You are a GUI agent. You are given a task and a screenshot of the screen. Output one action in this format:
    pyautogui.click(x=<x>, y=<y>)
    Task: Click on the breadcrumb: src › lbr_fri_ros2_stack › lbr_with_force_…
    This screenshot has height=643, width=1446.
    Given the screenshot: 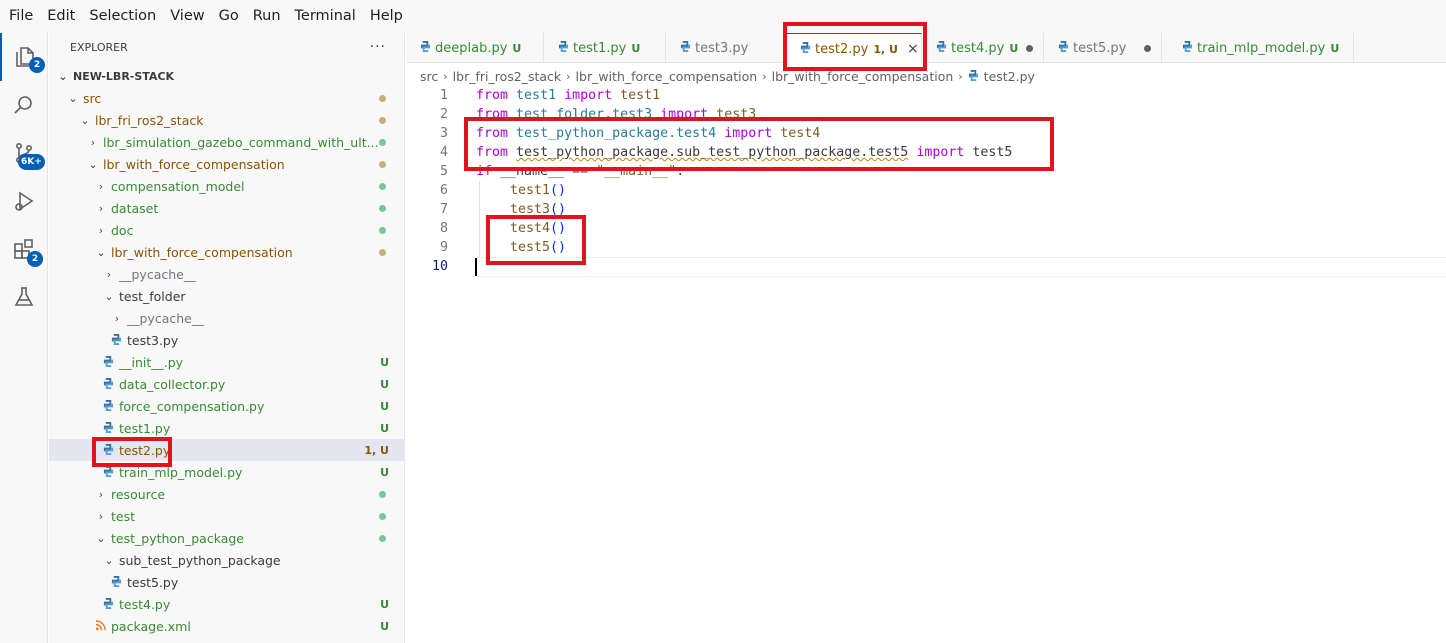 What is the action you would take?
    pyautogui.click(x=727, y=76)
    